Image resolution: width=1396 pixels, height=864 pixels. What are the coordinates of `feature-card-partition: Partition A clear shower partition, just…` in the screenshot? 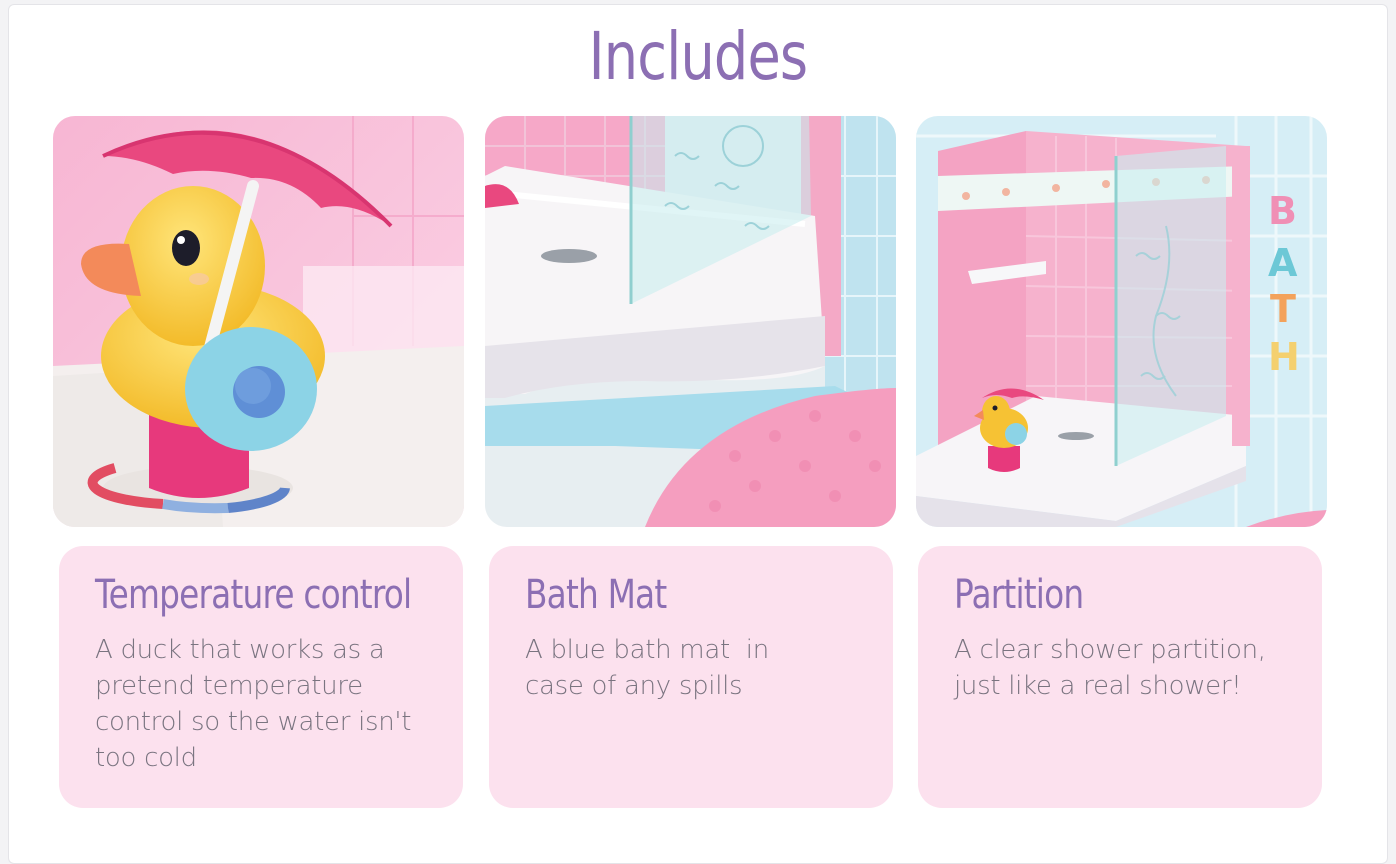 It's located at (1120, 677).